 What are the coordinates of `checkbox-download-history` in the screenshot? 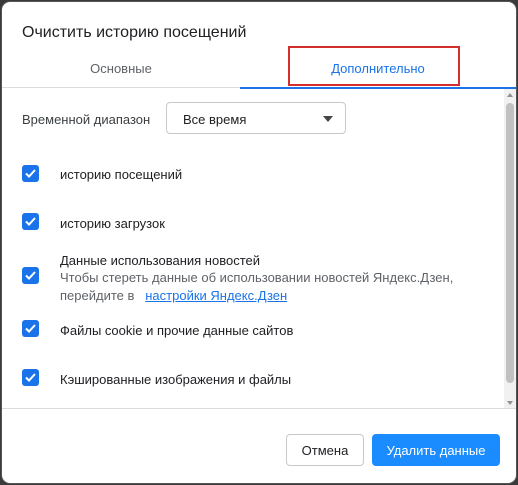 It's located at (30, 221).